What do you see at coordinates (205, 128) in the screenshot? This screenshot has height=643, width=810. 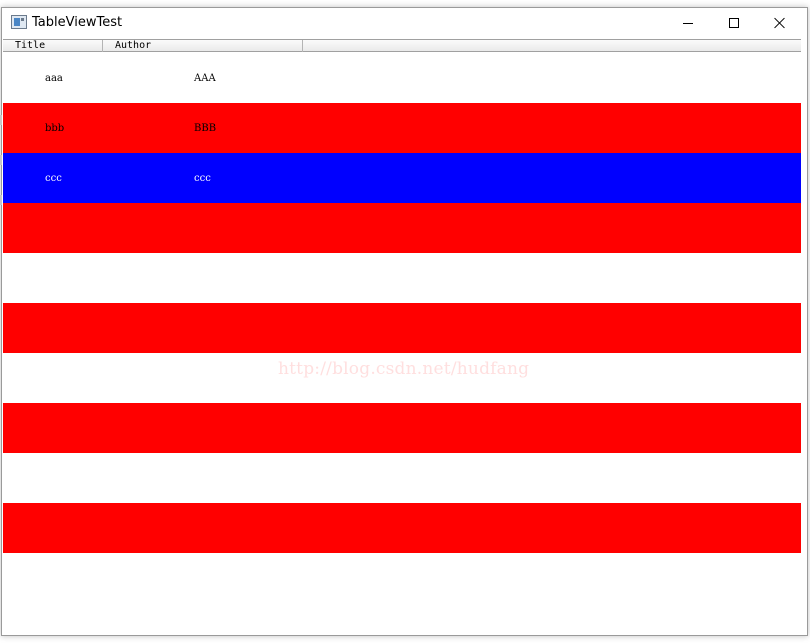 I see `cell-author: BBB` at bounding box center [205, 128].